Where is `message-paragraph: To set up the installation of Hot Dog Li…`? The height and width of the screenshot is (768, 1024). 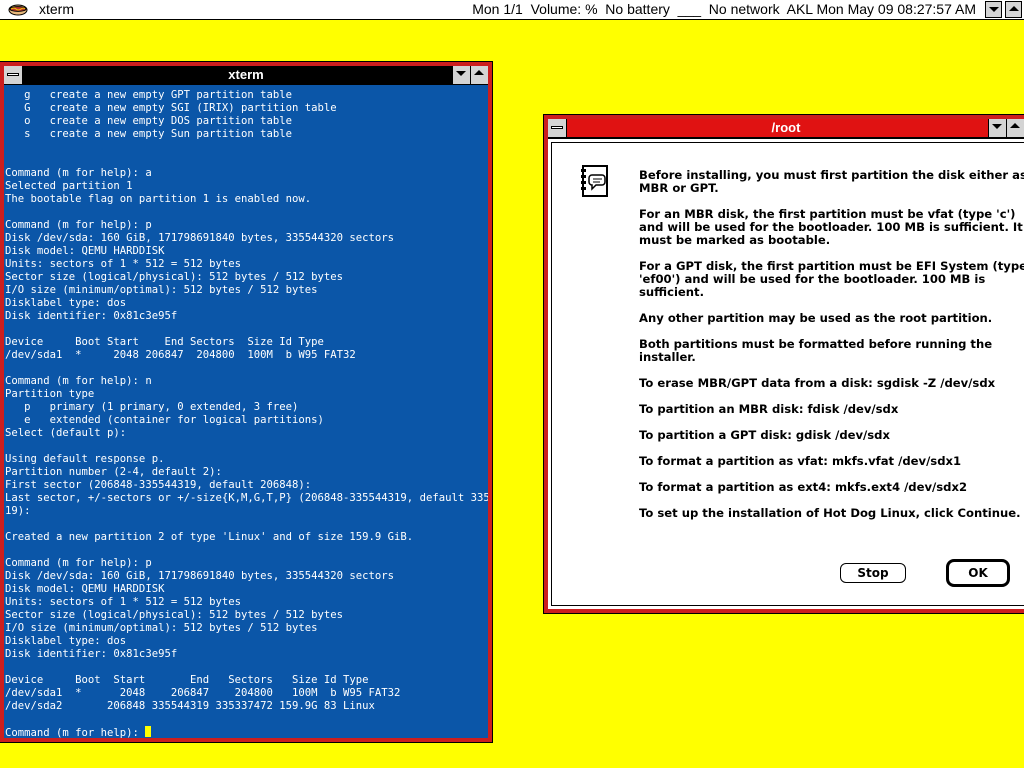
message-paragraph: To set up the installation of Hot Dog Li… is located at coordinates (830, 513).